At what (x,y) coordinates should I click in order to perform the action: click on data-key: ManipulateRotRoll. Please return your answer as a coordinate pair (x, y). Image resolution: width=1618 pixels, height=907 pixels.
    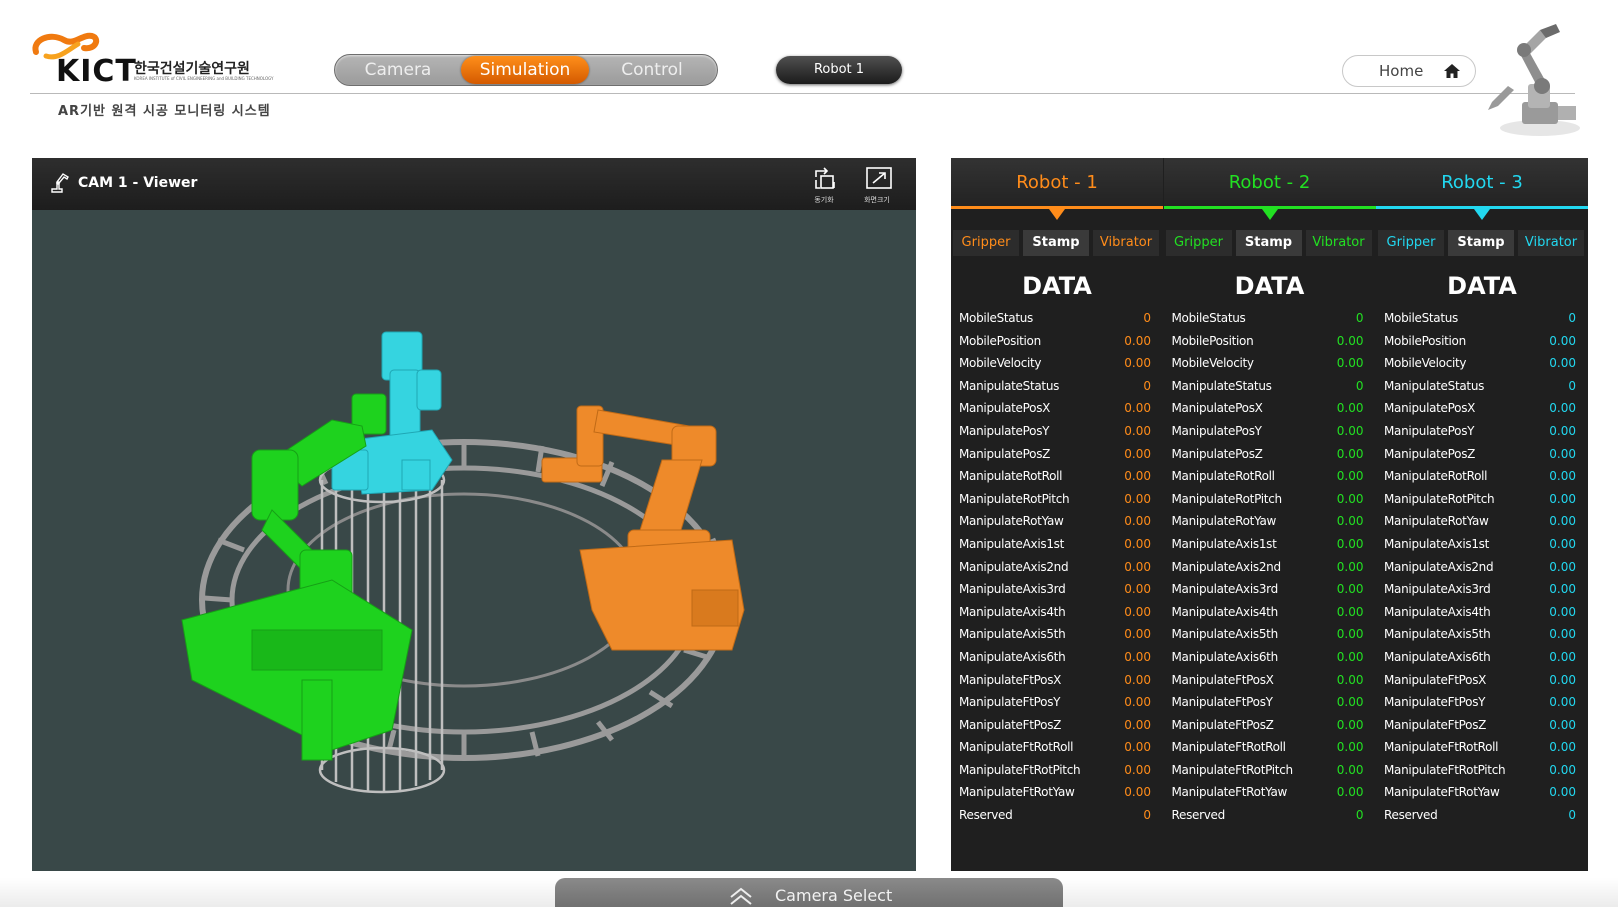
    Looking at the image, I should click on (1223, 476).